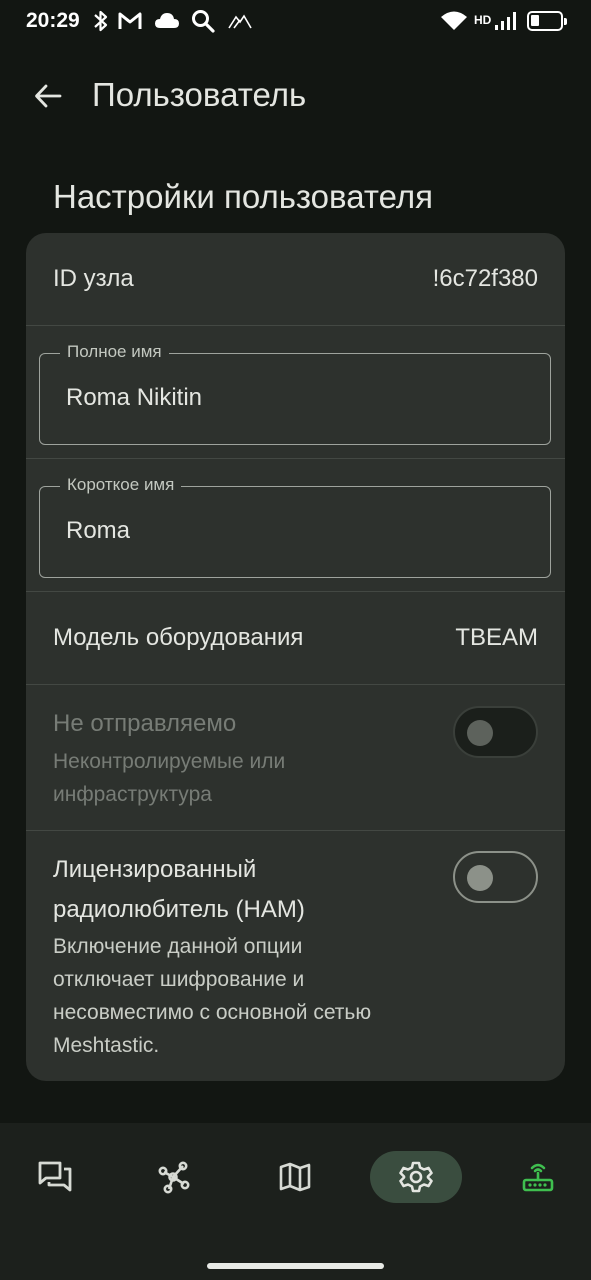 The height and width of the screenshot is (1280, 591). What do you see at coordinates (98, 530) in the screenshot?
I see `short-name-value: Roma` at bounding box center [98, 530].